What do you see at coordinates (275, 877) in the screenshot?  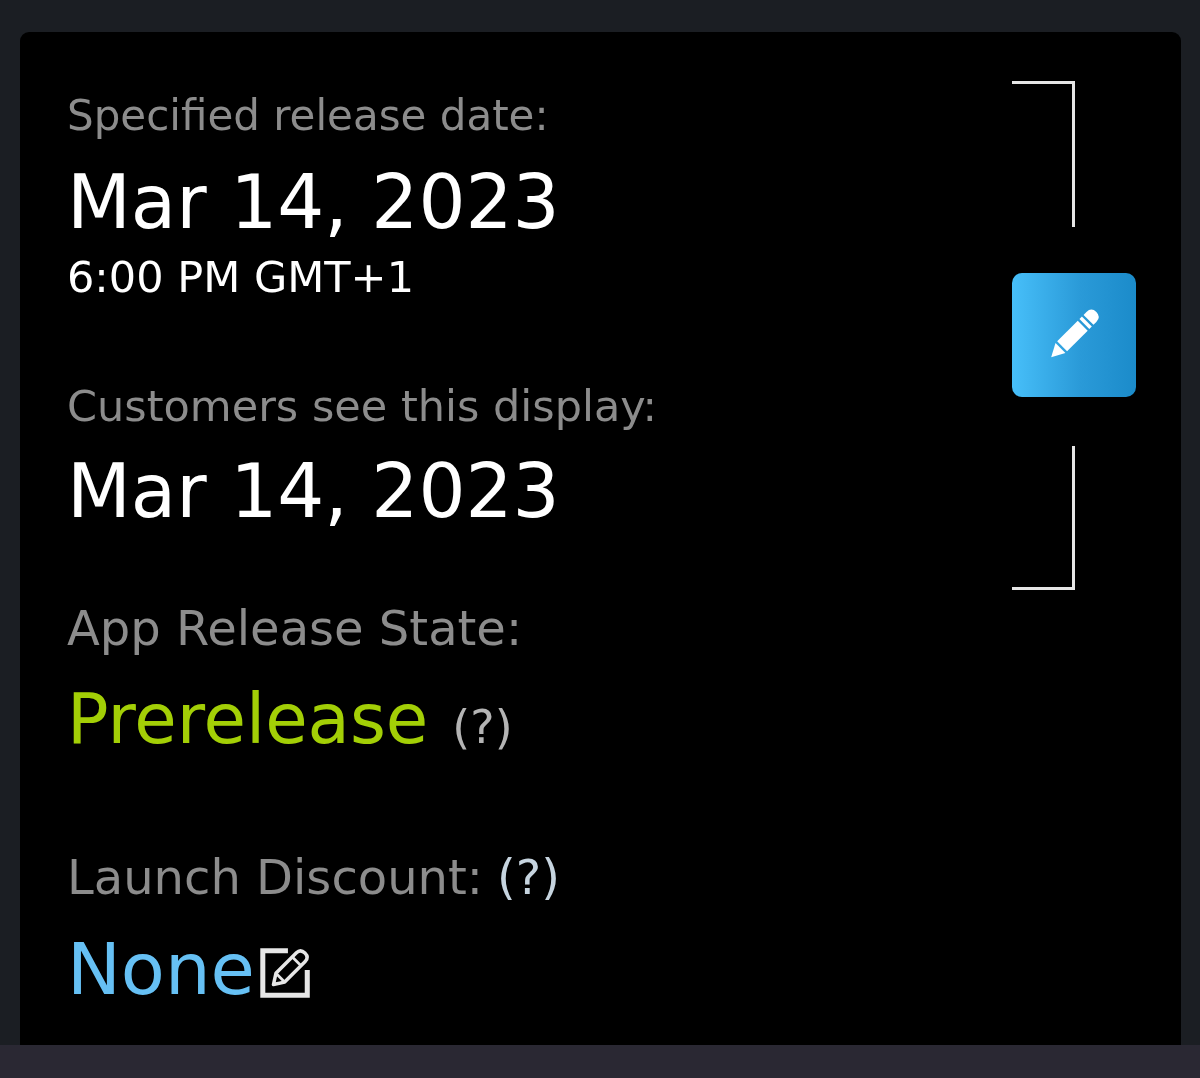 I see `launch-discount-label: Launch Discount:` at bounding box center [275, 877].